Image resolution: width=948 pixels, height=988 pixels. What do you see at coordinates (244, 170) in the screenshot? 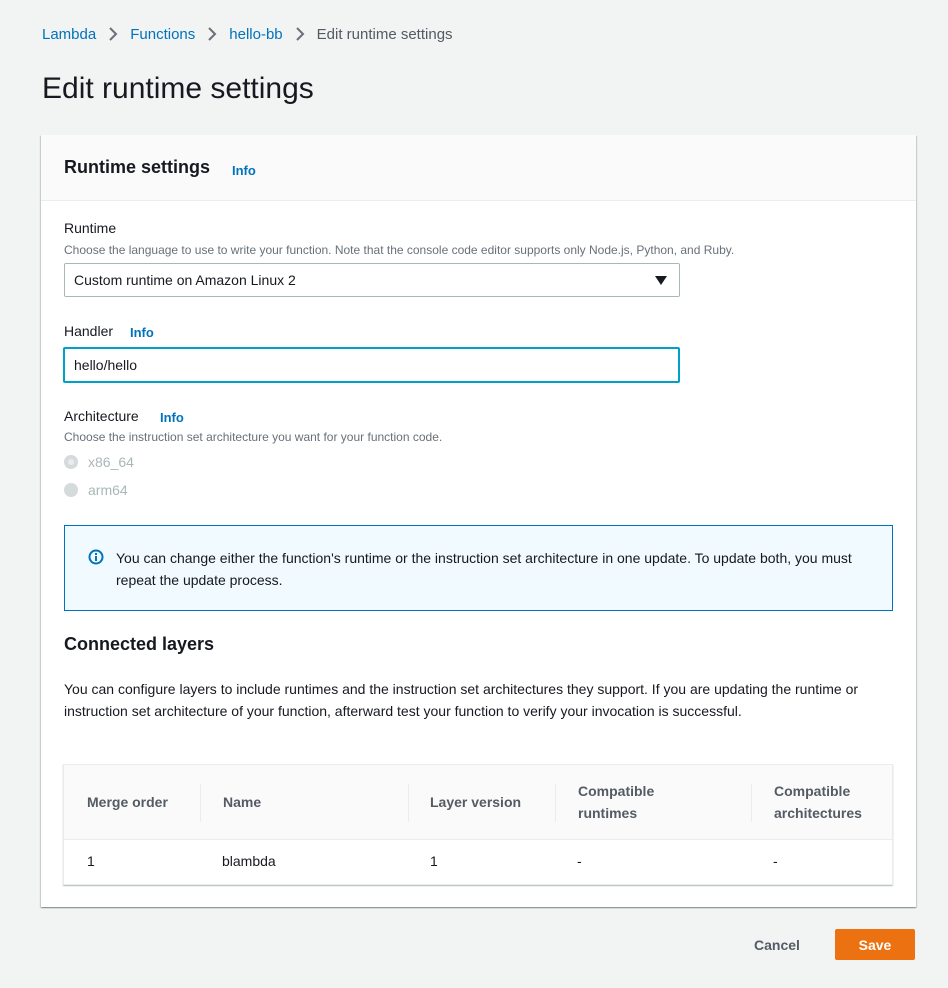
I see `runtime-settings-info-link: Info` at bounding box center [244, 170].